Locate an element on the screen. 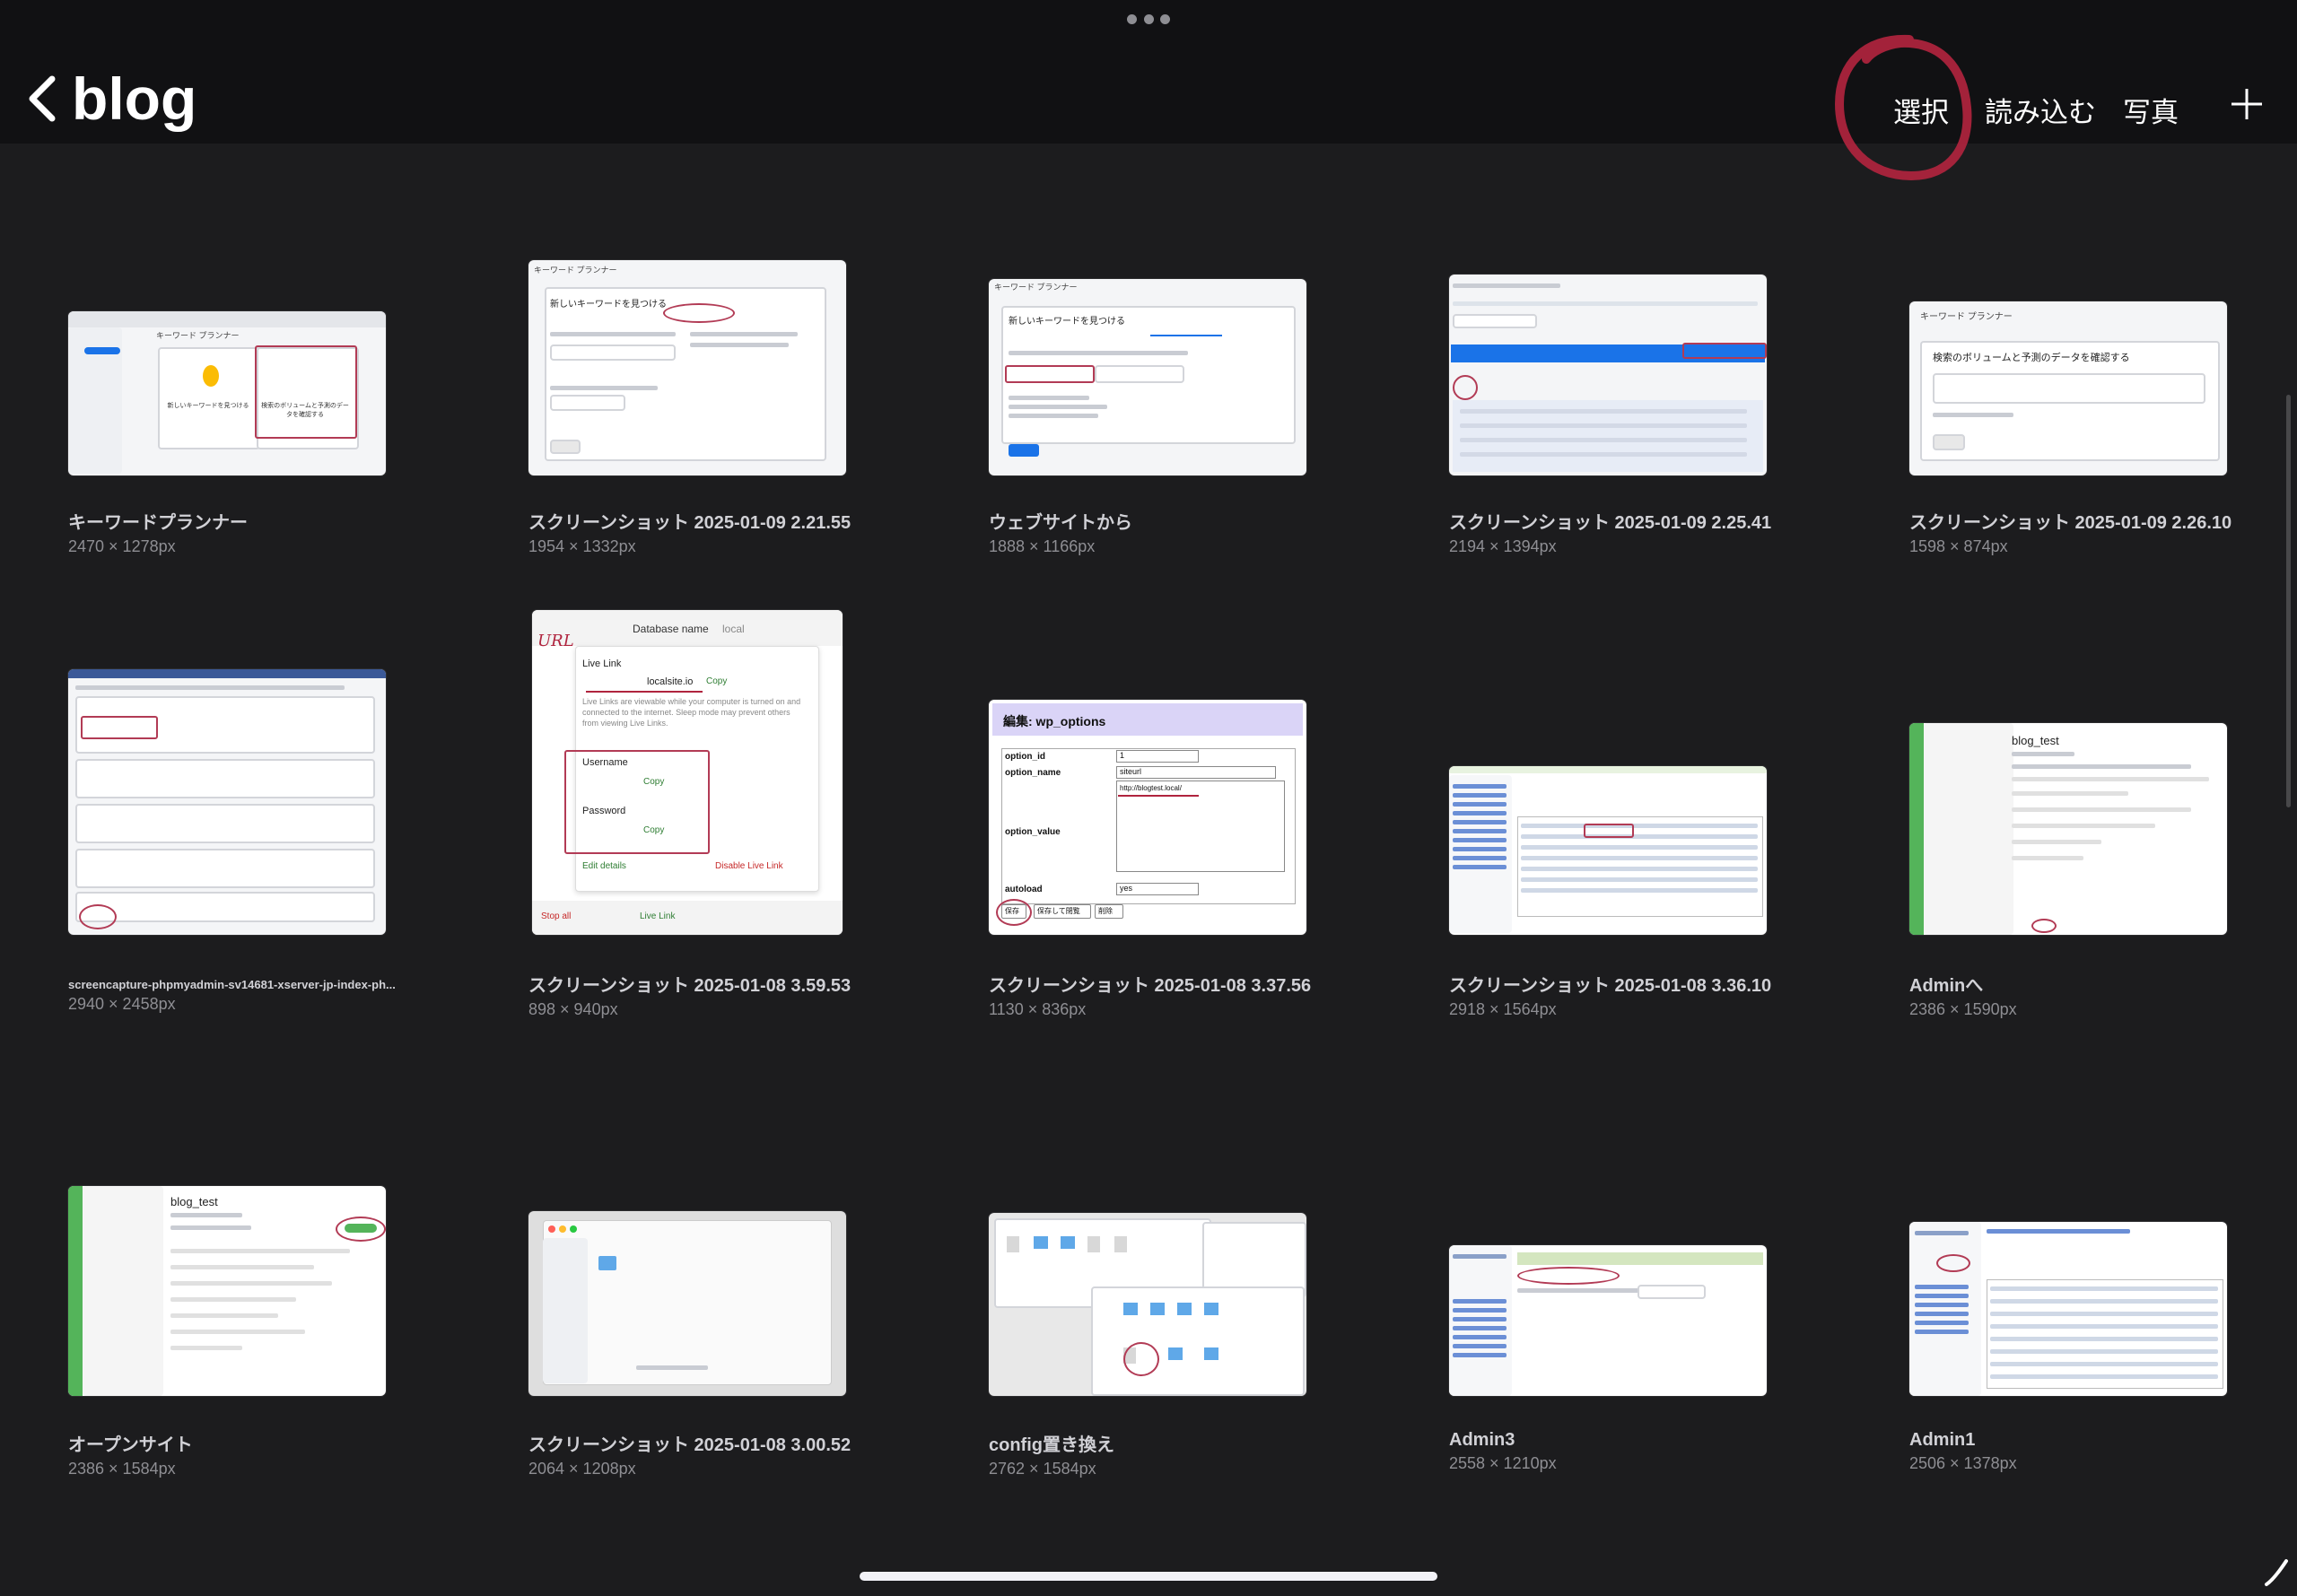 The height and width of the screenshot is (1596, 2297). folder-icon is located at coordinates (607, 1263).